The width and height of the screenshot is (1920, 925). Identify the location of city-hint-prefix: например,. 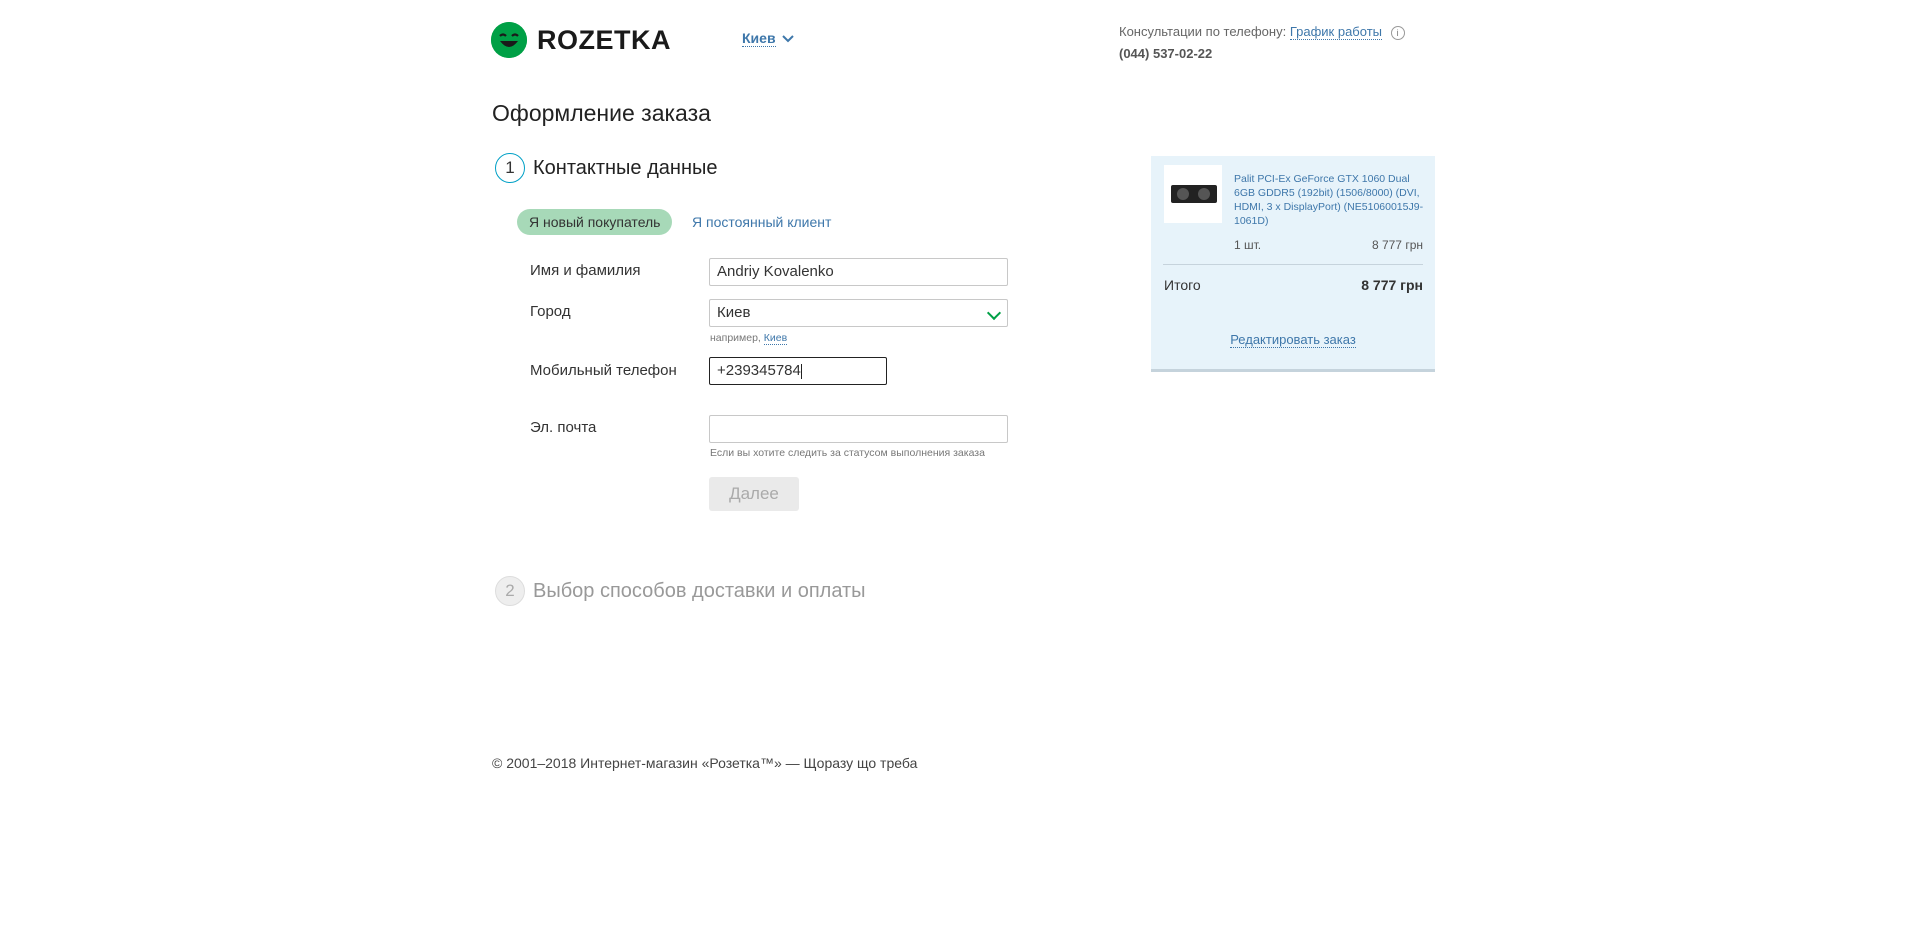
(735, 338).